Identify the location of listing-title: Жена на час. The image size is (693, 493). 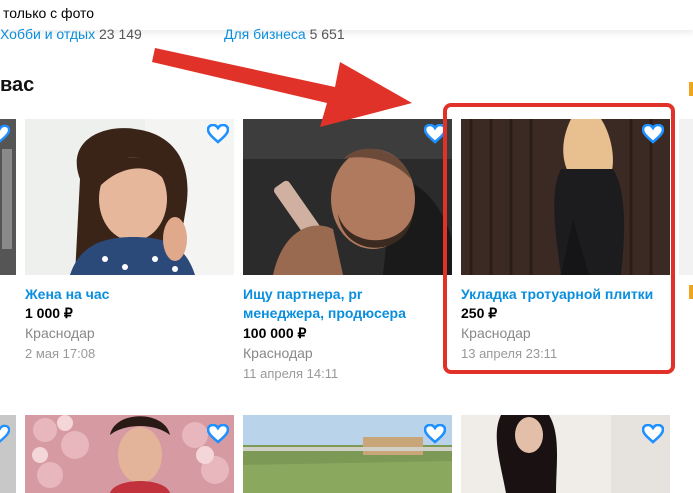
(129, 294).